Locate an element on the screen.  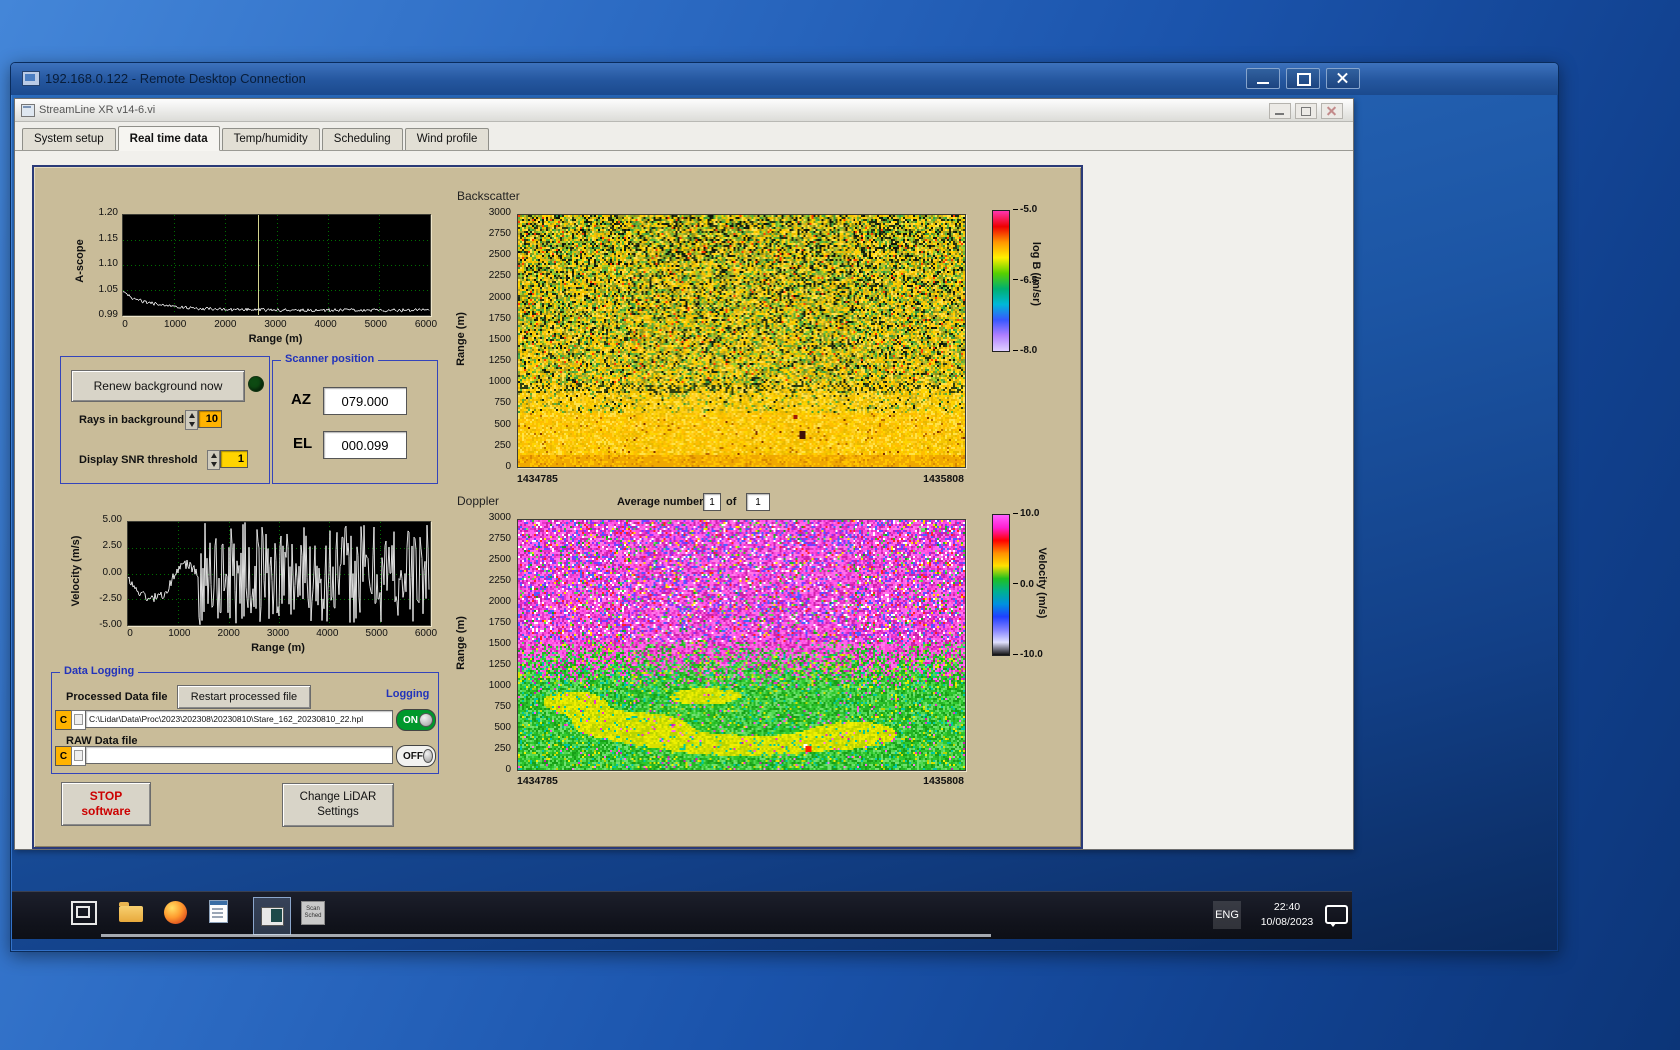
clock: 22:40 10/08/2023 is located at coordinates (1287, 915).